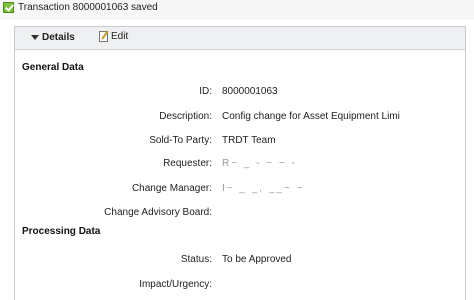  What do you see at coordinates (103, 36) in the screenshot?
I see `edit-icon` at bounding box center [103, 36].